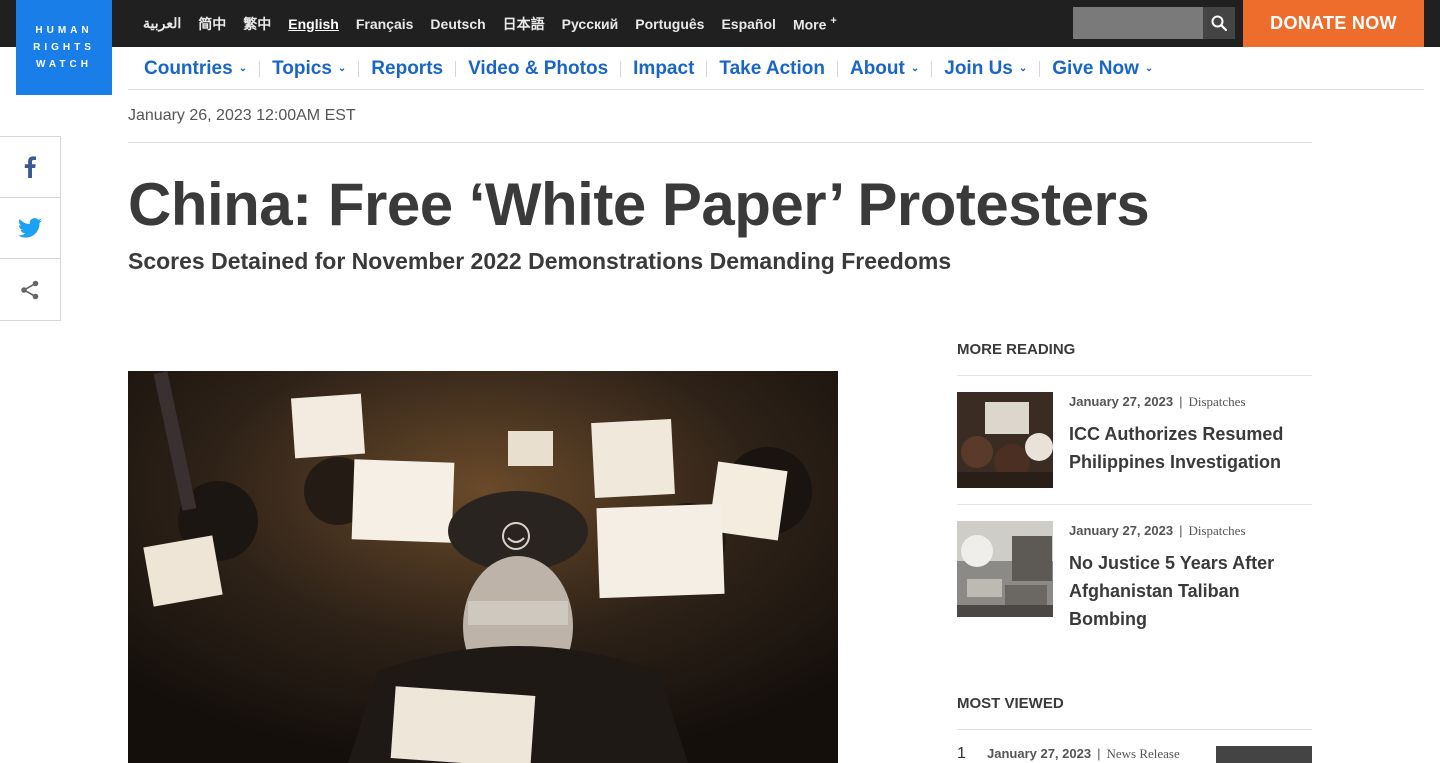  Describe the element at coordinates (720, 142) in the screenshot. I see `date-divider` at that location.